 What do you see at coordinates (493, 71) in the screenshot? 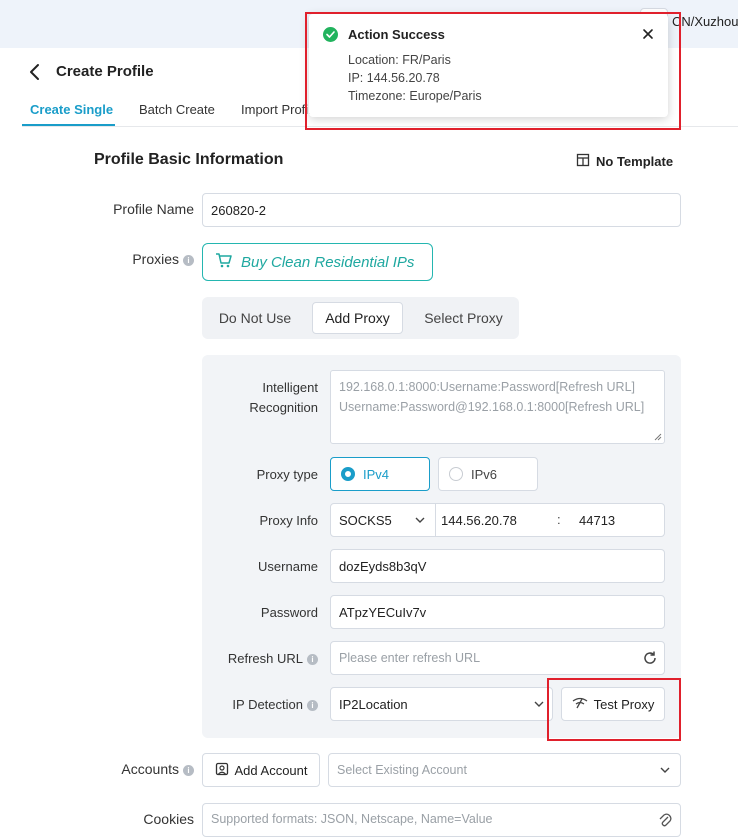
I see `highlight-toast` at bounding box center [493, 71].